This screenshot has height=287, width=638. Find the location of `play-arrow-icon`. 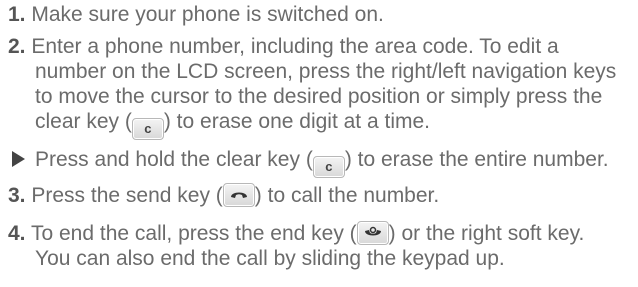

play-arrow-icon is located at coordinates (18, 159).